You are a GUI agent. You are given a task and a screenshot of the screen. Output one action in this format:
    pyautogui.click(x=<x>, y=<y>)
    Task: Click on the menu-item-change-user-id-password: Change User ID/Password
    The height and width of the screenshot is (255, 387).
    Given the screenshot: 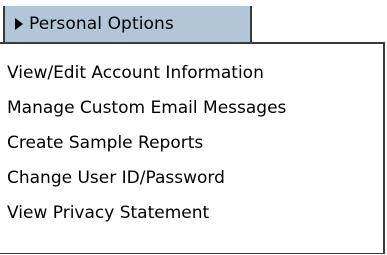 What is the action you would take?
    pyautogui.click(x=116, y=178)
    